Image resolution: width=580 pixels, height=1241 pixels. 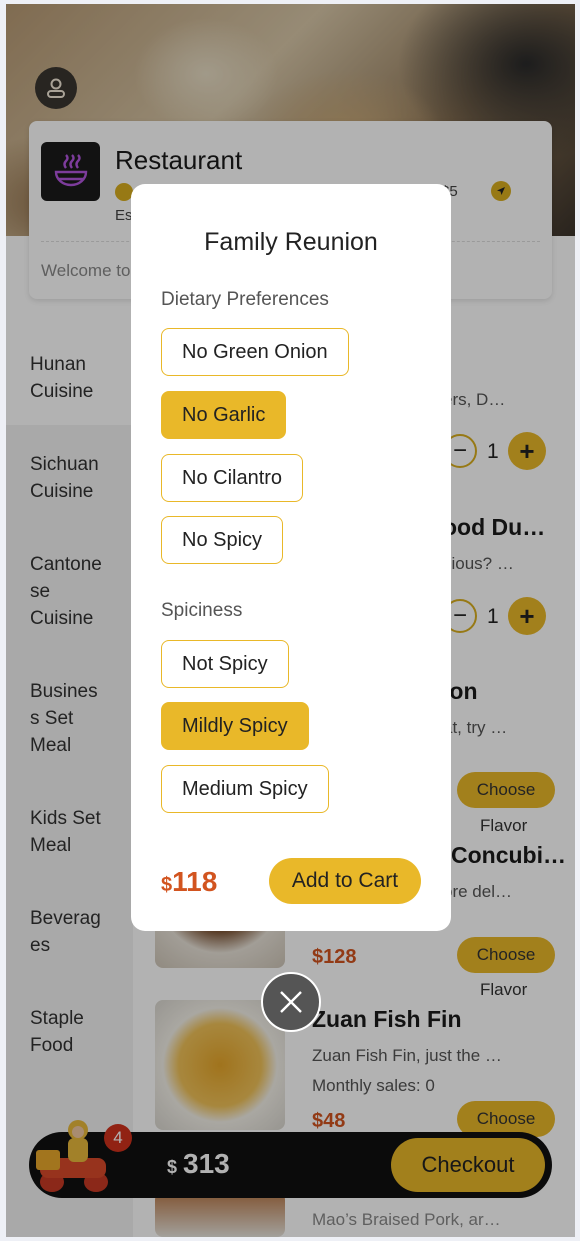 I want to click on option-no-green-onion: No Green Onion, so click(x=255, y=352).